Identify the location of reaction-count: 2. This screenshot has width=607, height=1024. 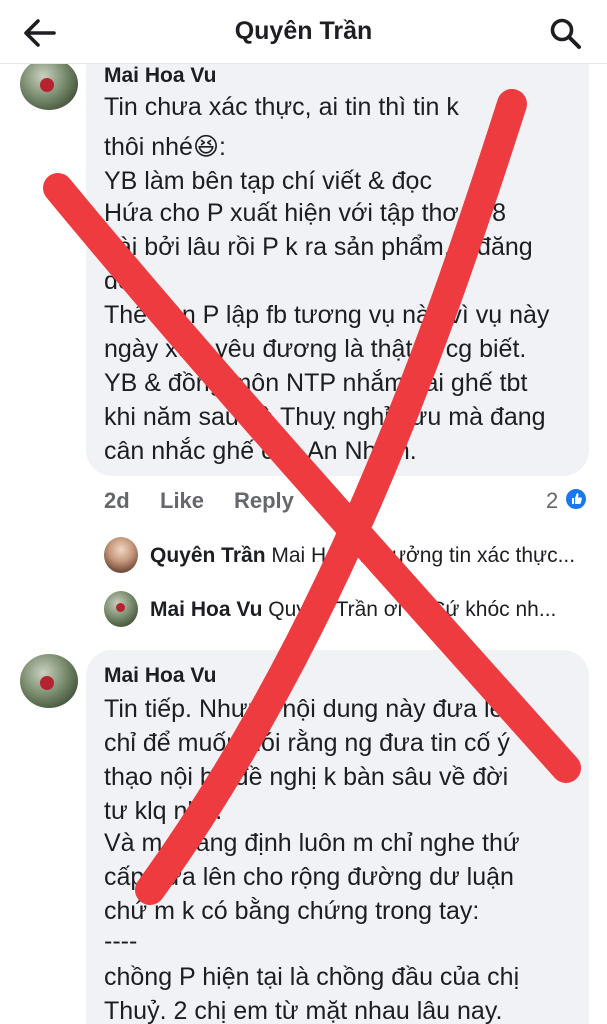
(552, 501).